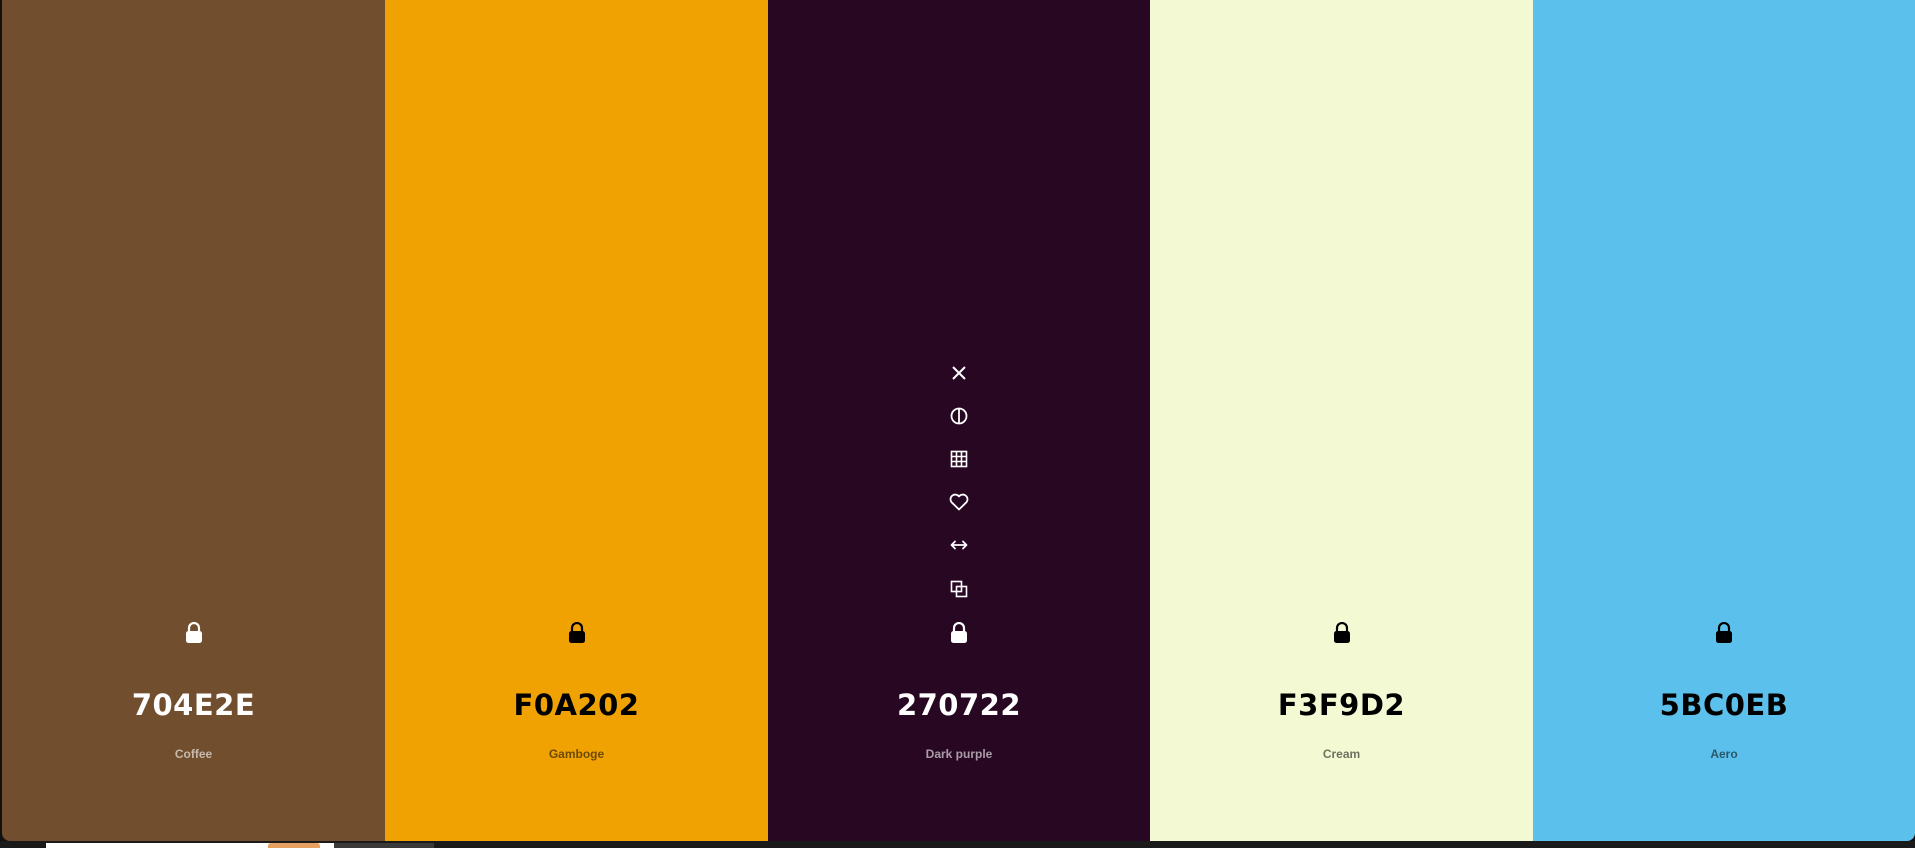  I want to click on contrast-icon, so click(959, 416).